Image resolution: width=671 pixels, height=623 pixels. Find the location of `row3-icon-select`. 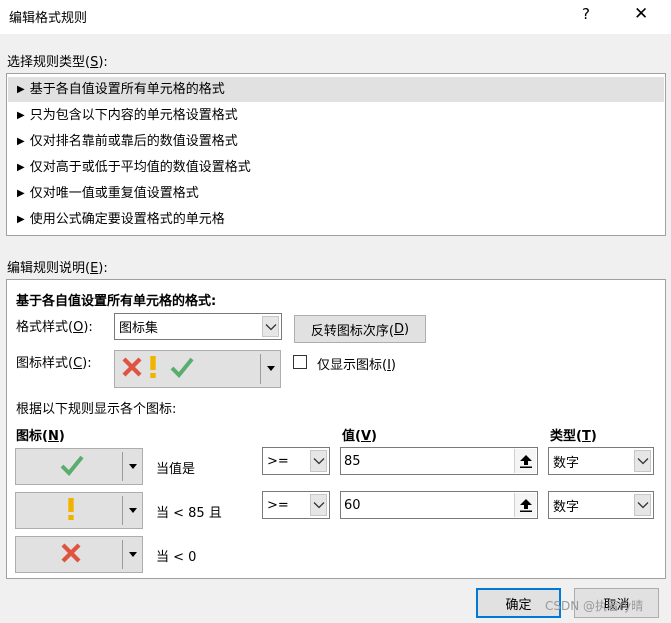

row3-icon-select is located at coordinates (79, 554).